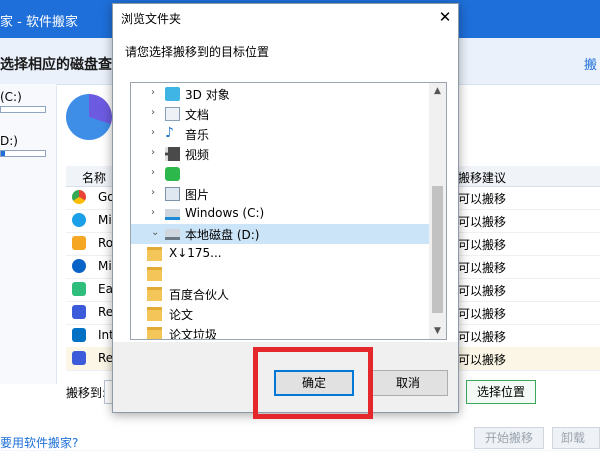 The height and width of the screenshot is (451, 600). I want to click on videos-icon, so click(172, 154).